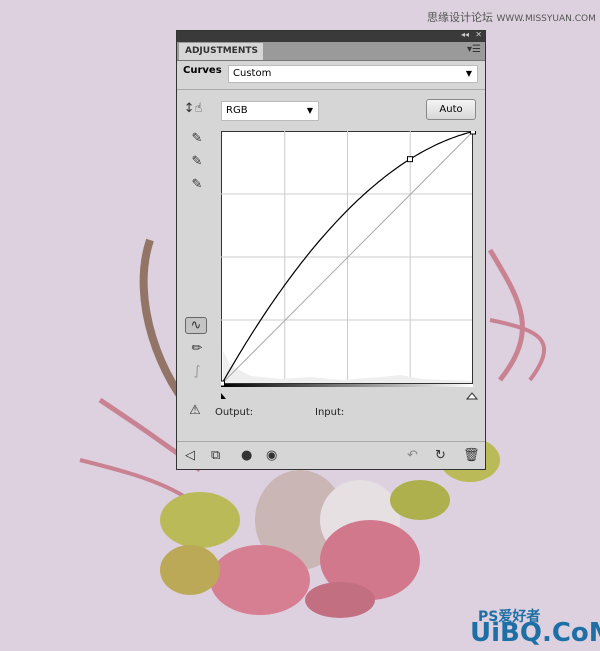 This screenshot has width=600, height=651. I want to click on back-icon: ◁, so click(190, 455).